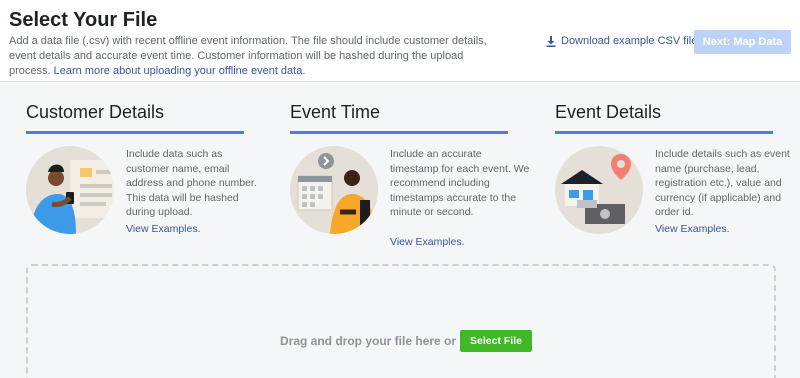 This screenshot has height=378, width=800. What do you see at coordinates (334, 190) in the screenshot?
I see `calendar-clock-illustration` at bounding box center [334, 190].